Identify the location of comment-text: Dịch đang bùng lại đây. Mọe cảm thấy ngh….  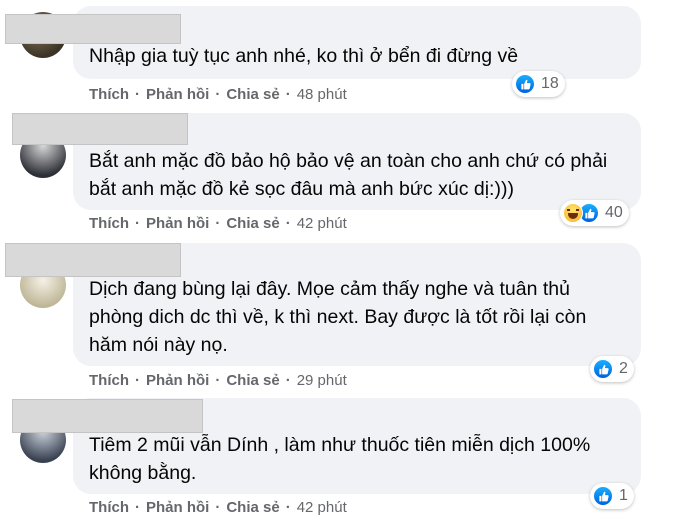
(338, 317).